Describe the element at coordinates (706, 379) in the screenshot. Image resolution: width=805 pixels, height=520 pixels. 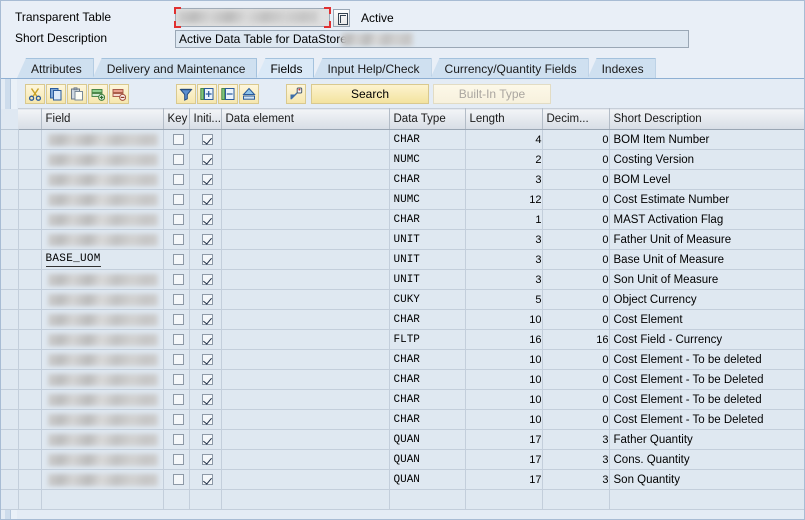
I see `cell-short-description: Cost Element - To be Deleted` at that location.